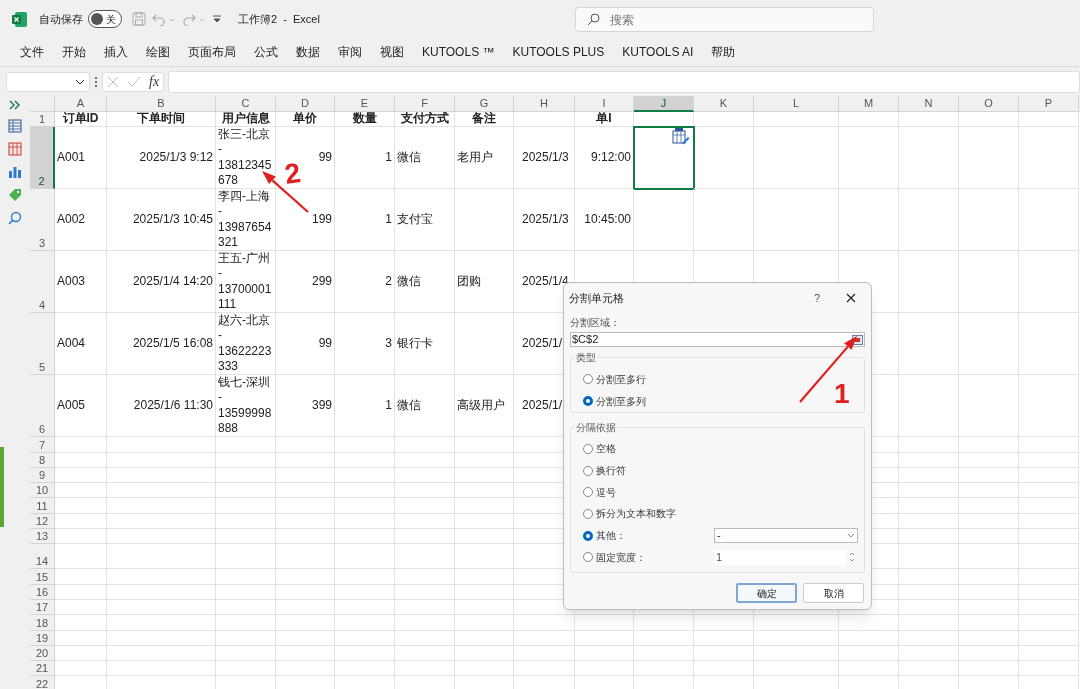  Describe the element at coordinates (71, 406) in the screenshot. I see `cell-text: A005` at that location.